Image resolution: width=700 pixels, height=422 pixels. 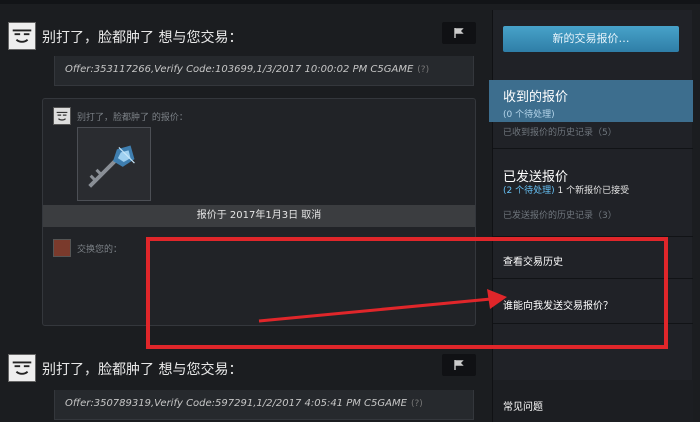 What do you see at coordinates (533, 260) in the screenshot?
I see `trade-history-link: 查看交易历史` at bounding box center [533, 260].